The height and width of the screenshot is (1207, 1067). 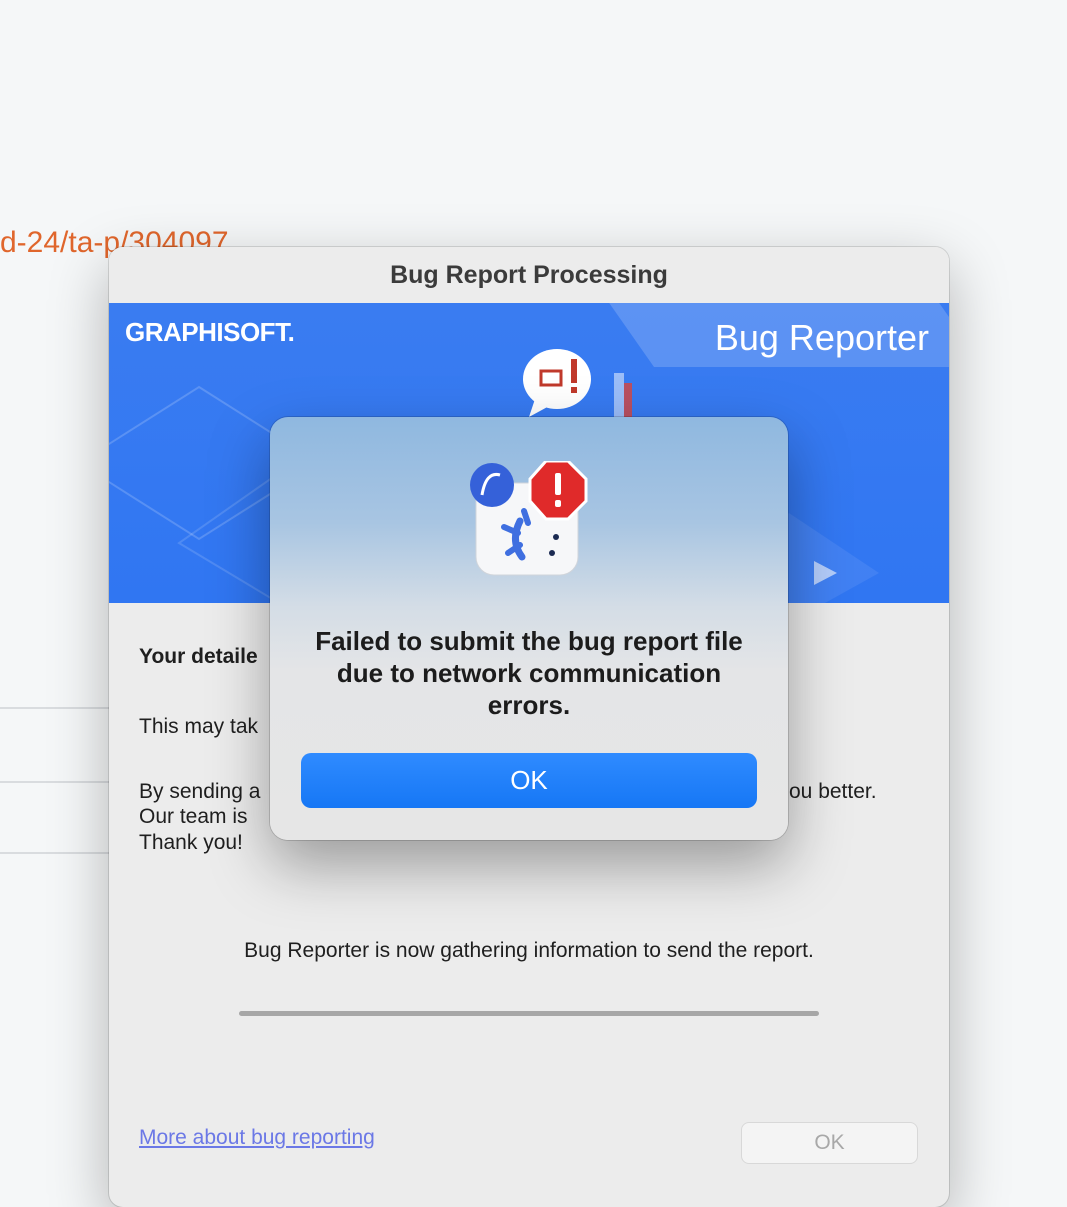 What do you see at coordinates (199, 726) in the screenshot?
I see `info-line: This may tak` at bounding box center [199, 726].